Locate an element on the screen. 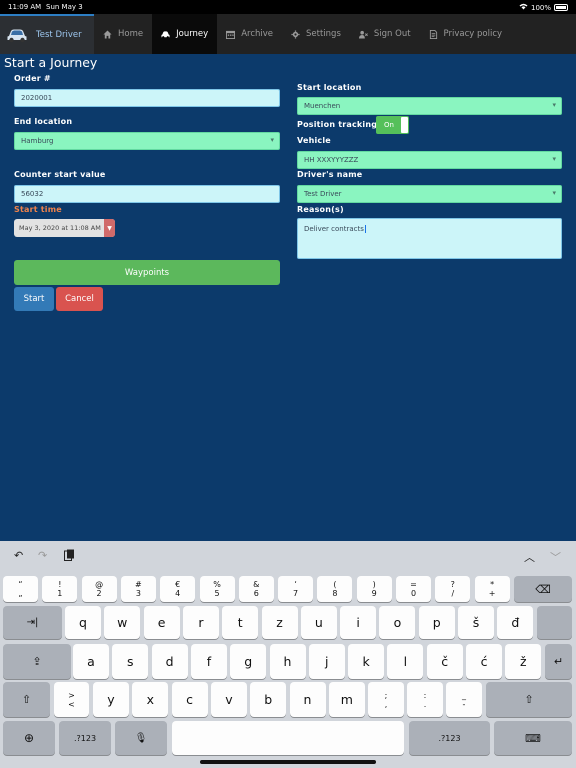  key-number-0: “„ is located at coordinates (20, 589).